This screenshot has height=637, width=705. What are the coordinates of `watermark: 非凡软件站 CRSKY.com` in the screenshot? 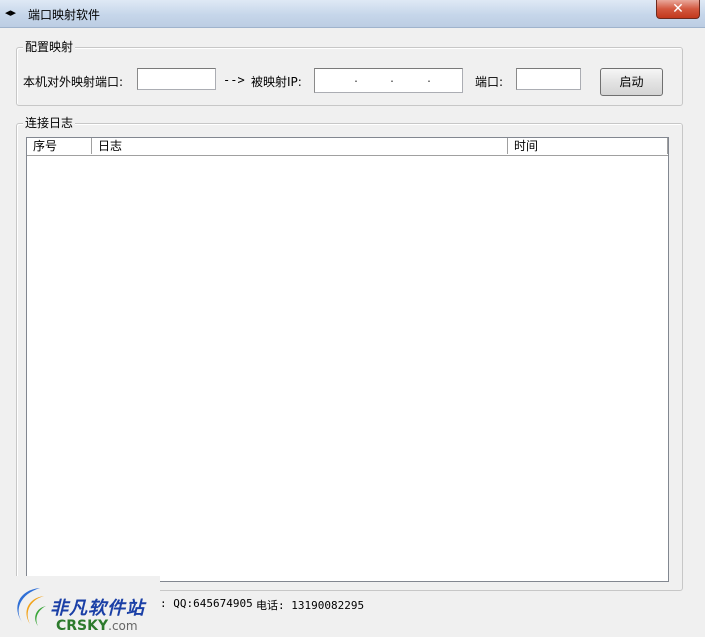 It's located at (80, 606).